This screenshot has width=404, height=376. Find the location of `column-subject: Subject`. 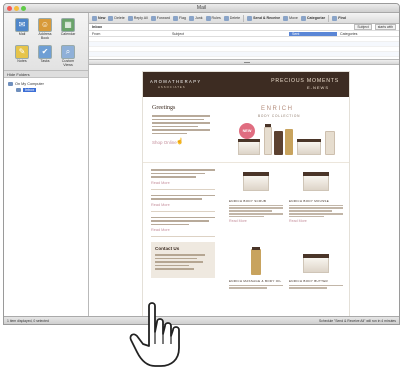

column-subject: Subject is located at coordinates (229, 34).